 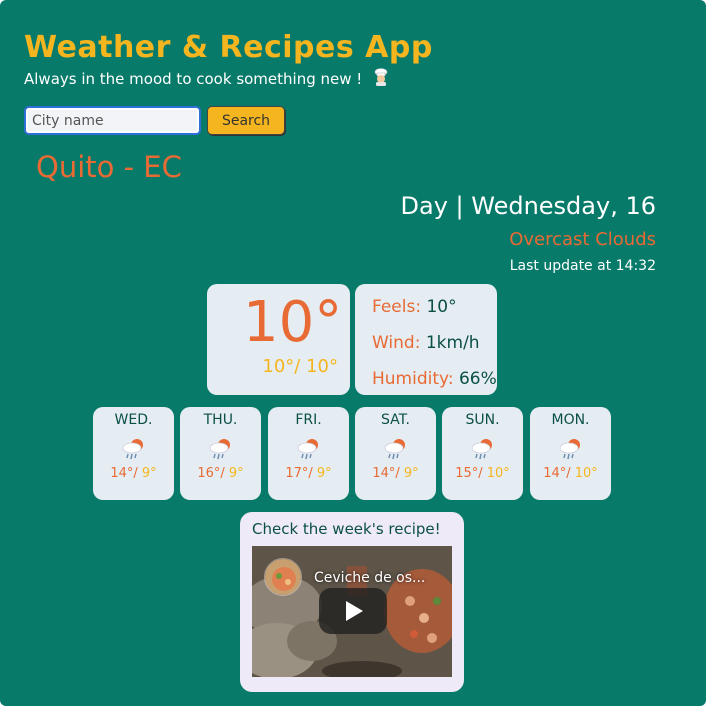 I want to click on temperature-range: 10°/ 10°, so click(x=300, y=366).